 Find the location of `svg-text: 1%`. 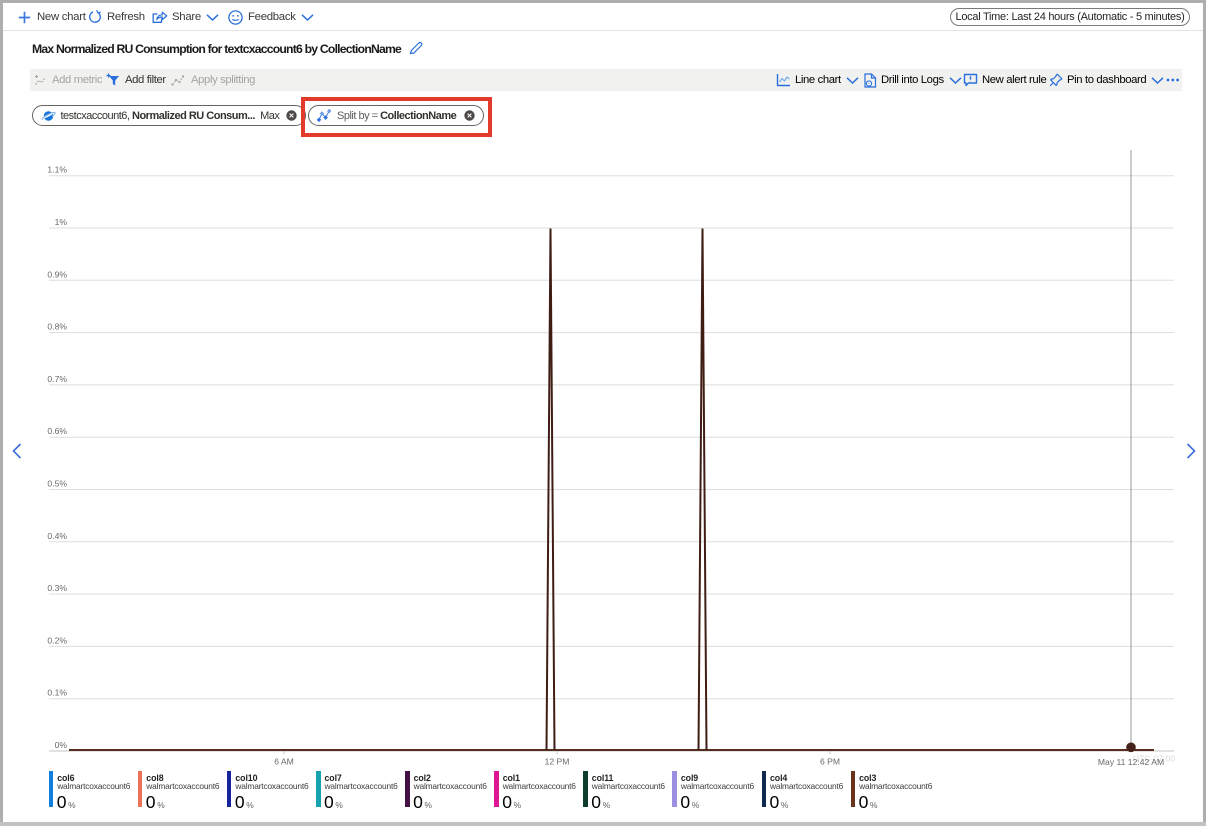

svg-text: 1% is located at coordinates (61, 222).